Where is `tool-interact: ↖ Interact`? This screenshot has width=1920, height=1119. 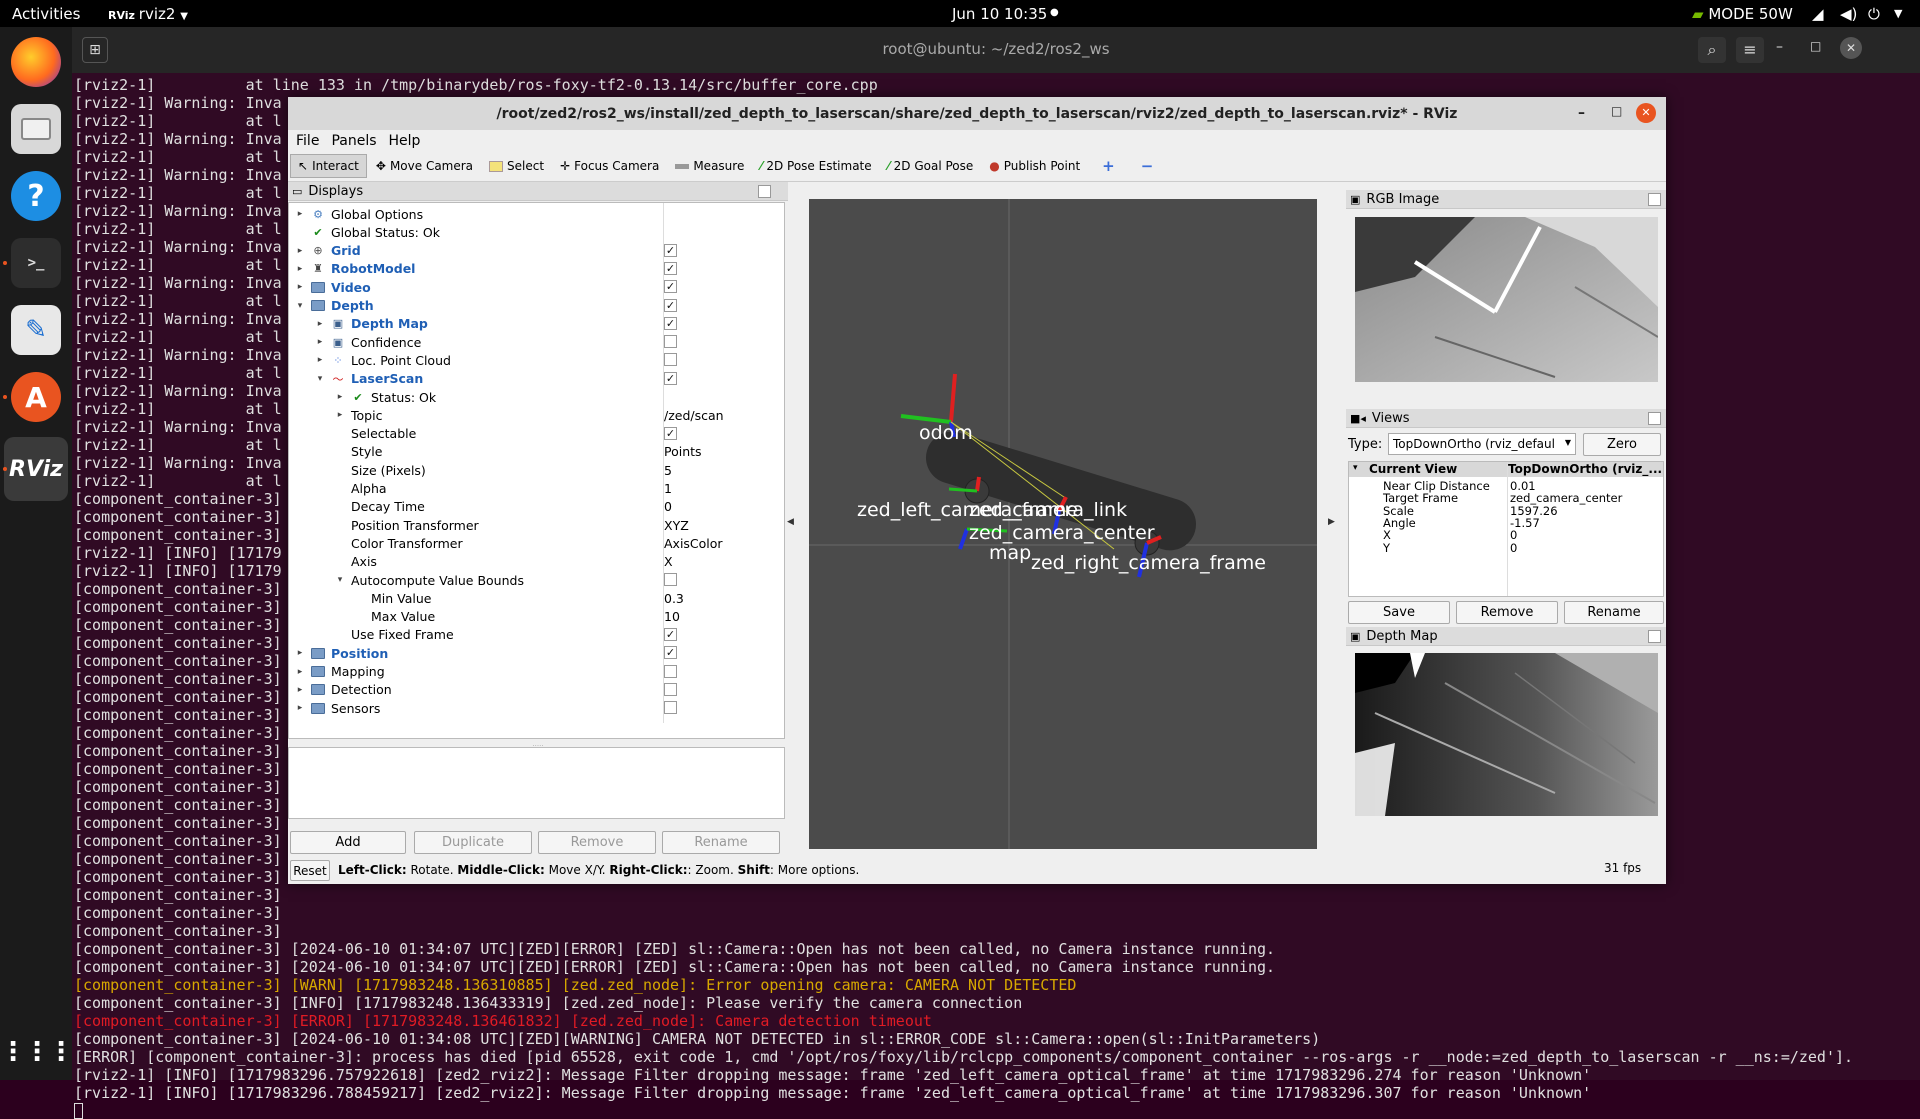
tool-interact: ↖ Interact is located at coordinates (328, 166).